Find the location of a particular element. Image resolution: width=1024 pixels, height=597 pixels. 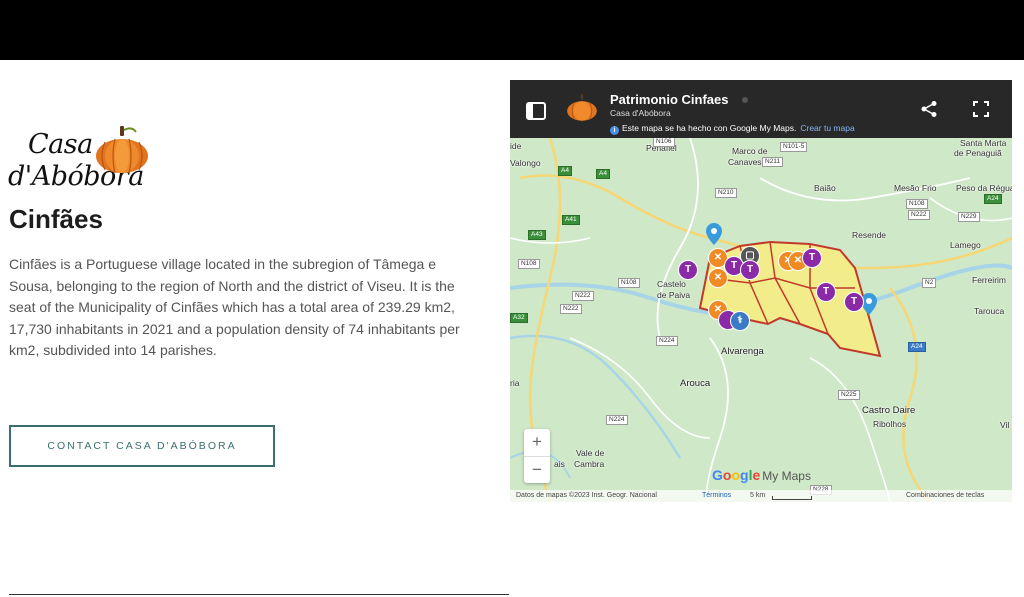

place-label: Cambra is located at coordinates (589, 464).